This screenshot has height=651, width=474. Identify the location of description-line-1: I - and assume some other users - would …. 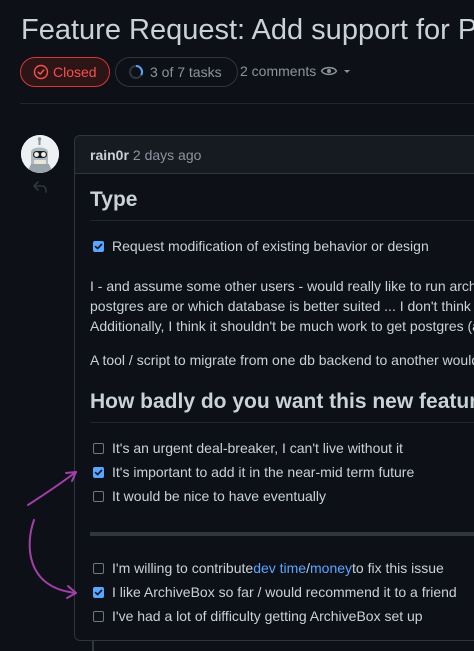
(282, 286).